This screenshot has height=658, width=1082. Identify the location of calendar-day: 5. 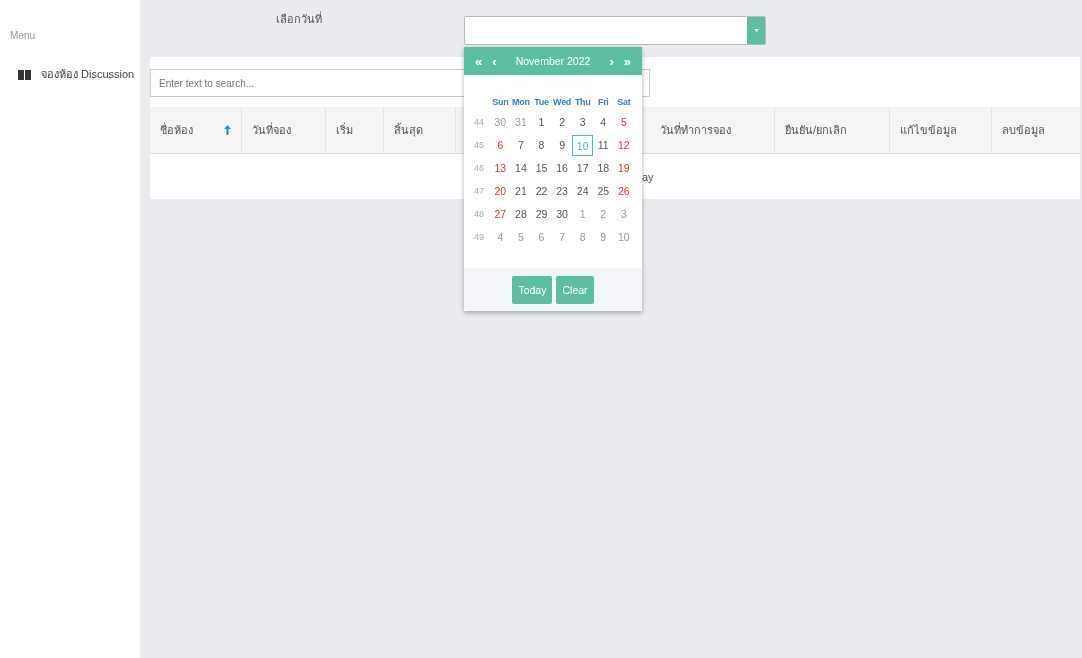
(624, 122).